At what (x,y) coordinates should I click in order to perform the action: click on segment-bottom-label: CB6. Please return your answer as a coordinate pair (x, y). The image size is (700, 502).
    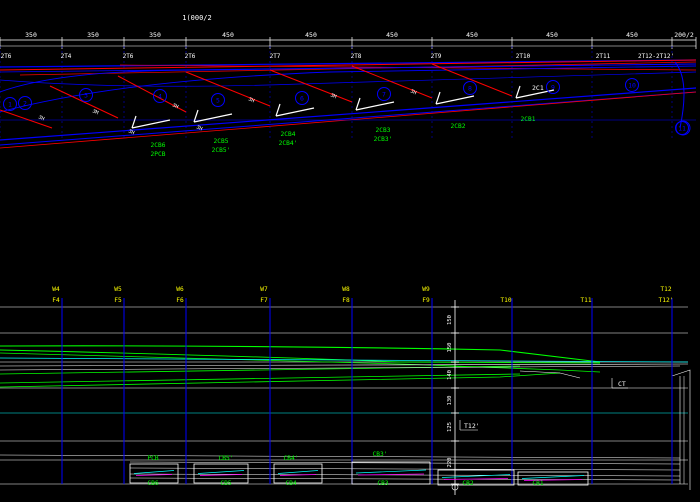
    Looking at the image, I should click on (152, 483).